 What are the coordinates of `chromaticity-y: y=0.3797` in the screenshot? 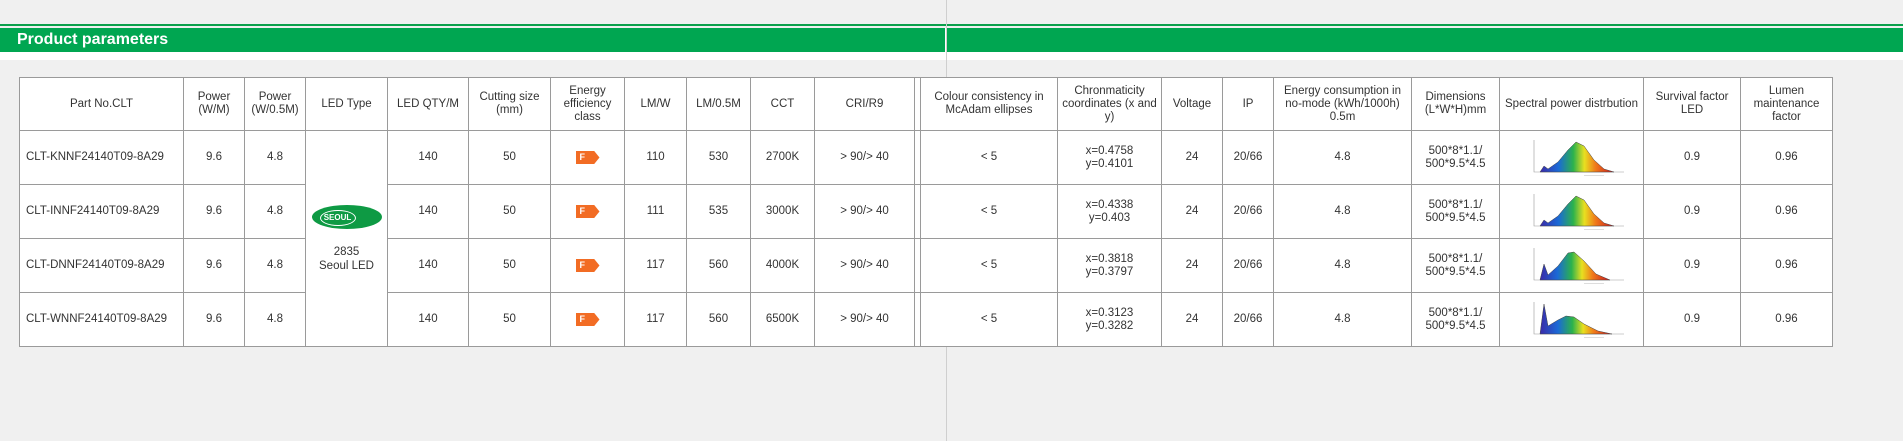 It's located at (1109, 271).